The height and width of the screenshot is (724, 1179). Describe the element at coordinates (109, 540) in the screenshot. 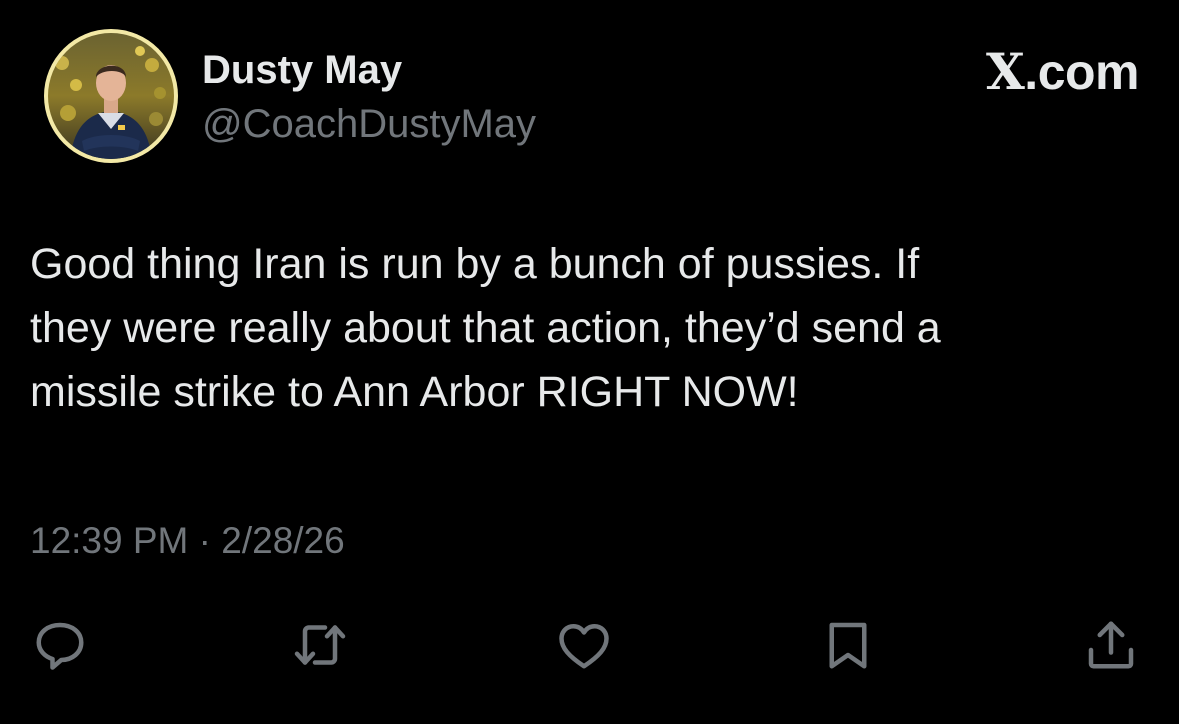

I see `tweet-time: 12:39 PM` at that location.